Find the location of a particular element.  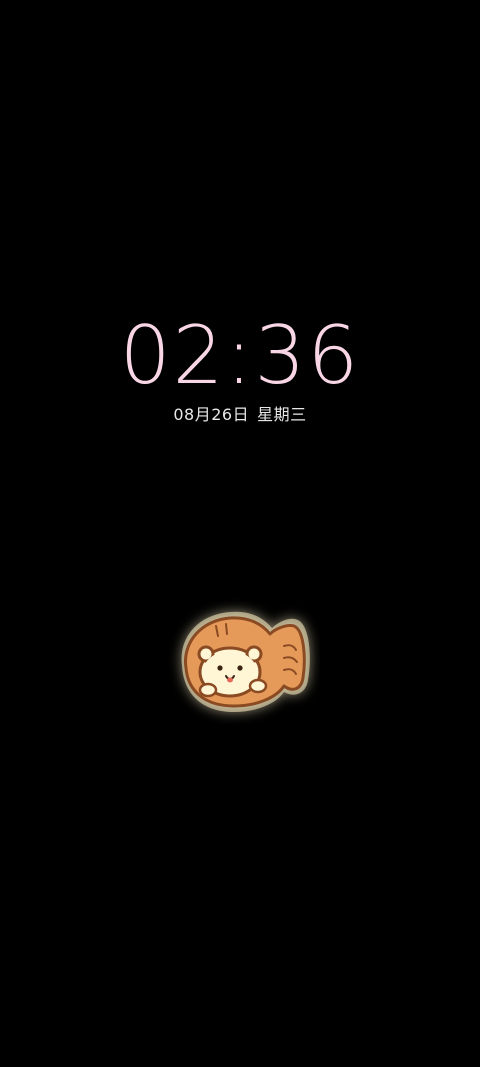

bear-taiyaki-svg is located at coordinates (245, 661).